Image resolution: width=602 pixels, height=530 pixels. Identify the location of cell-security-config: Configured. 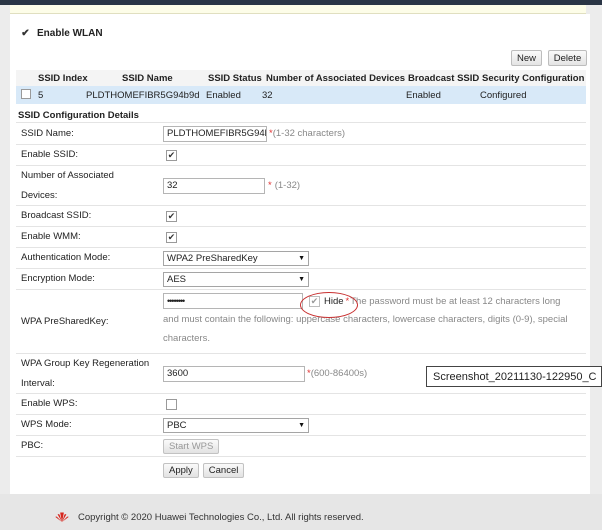
(503, 95).